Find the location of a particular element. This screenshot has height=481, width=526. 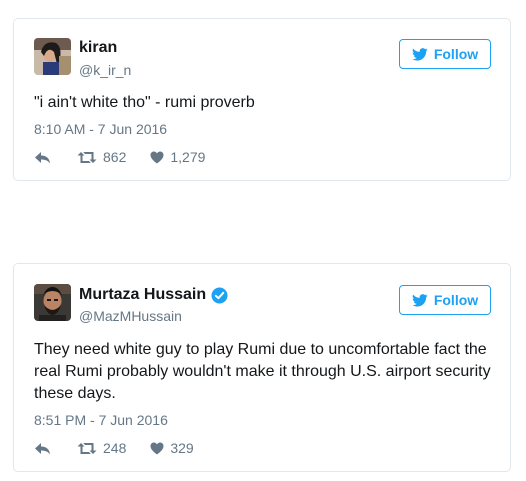

display-name: kiran is located at coordinates (98, 48).